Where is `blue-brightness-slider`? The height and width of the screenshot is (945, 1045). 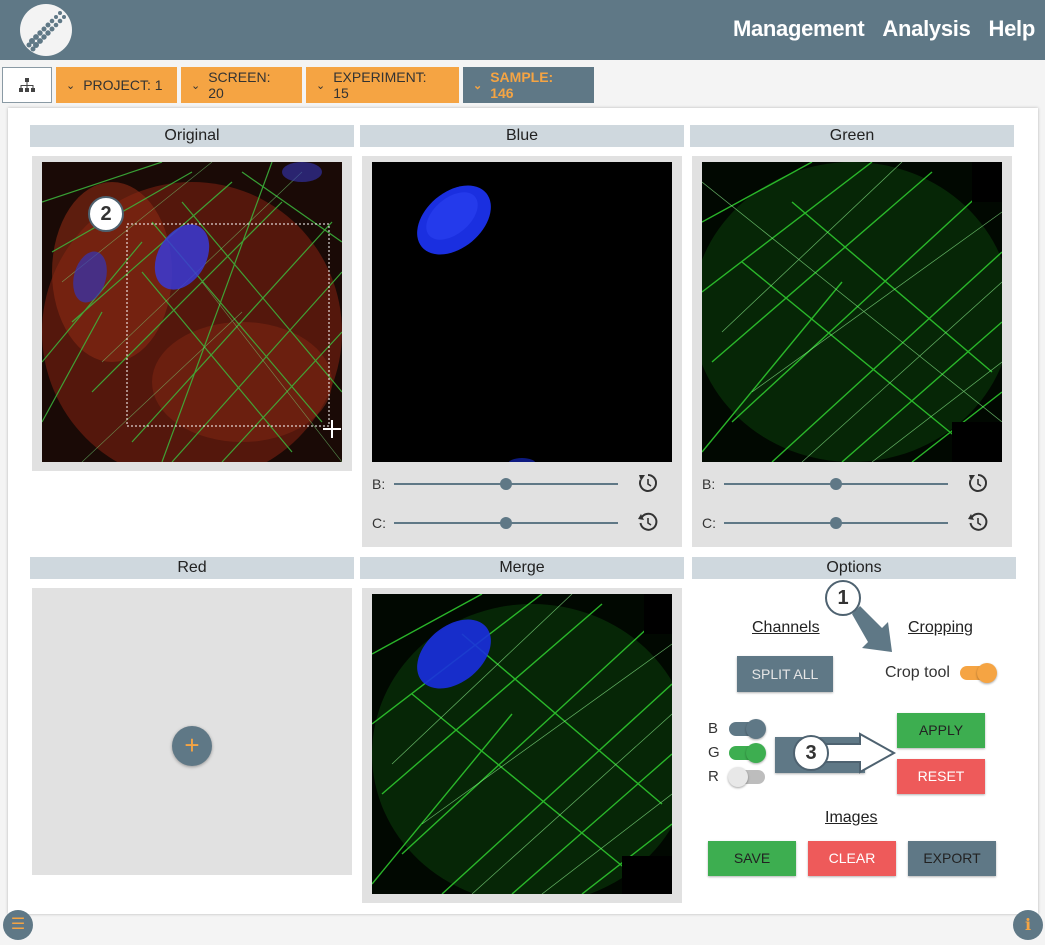 blue-brightness-slider is located at coordinates (506, 484).